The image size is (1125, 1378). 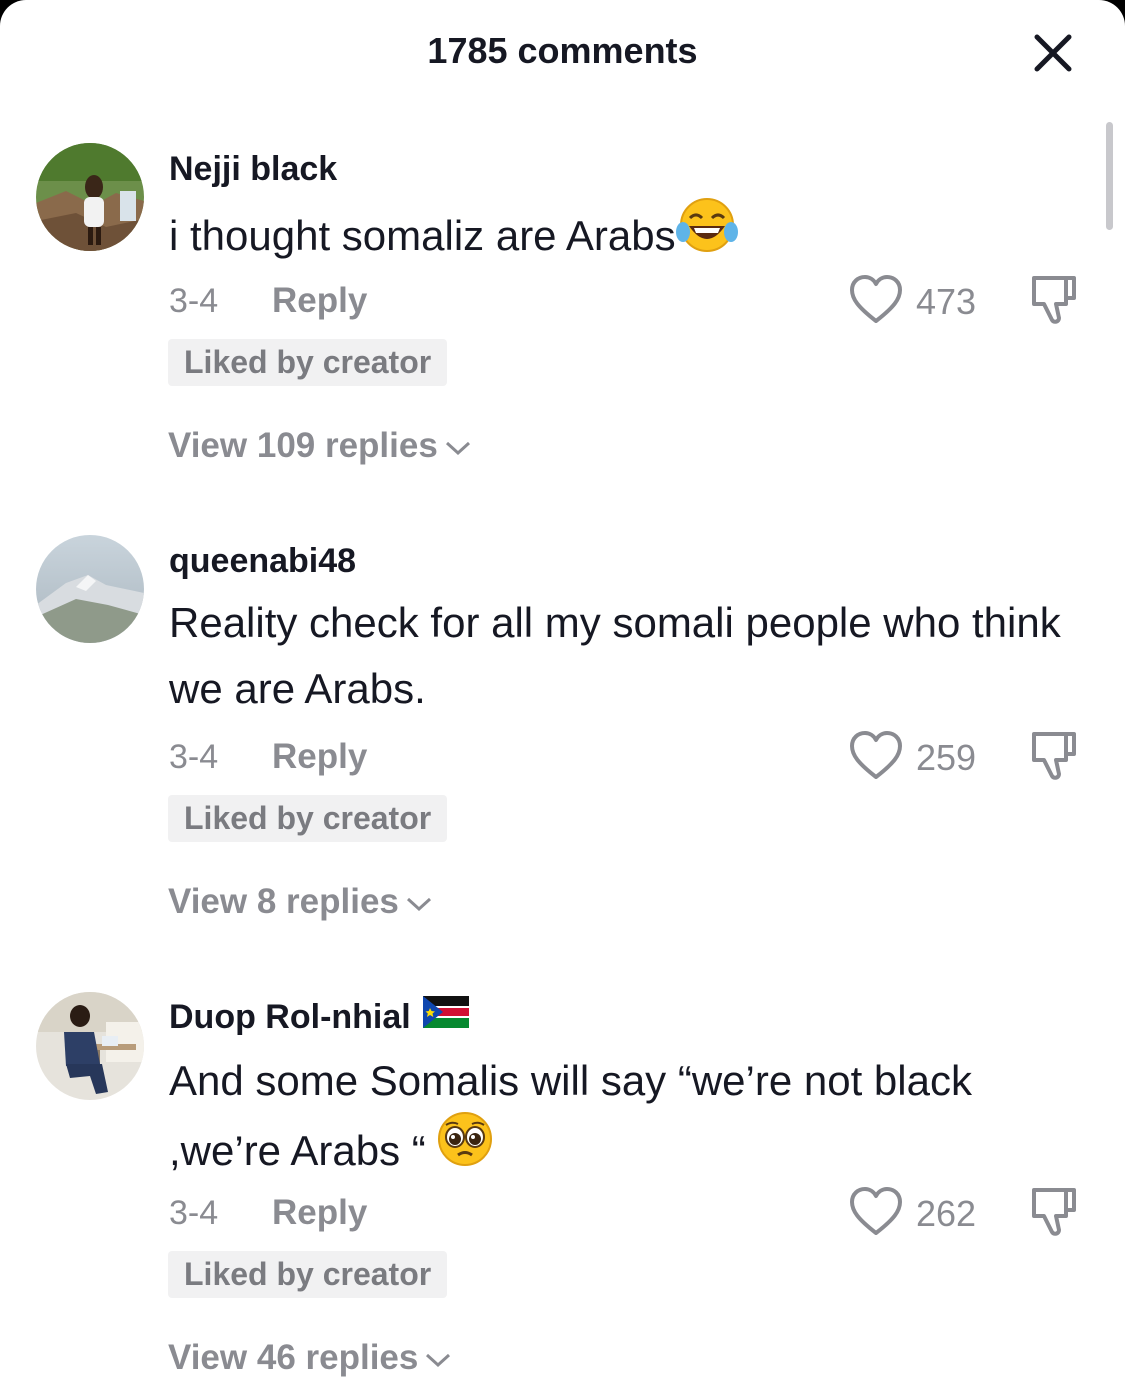 What do you see at coordinates (290, 1017) in the screenshot?
I see `username-text: Duop Rol-nhial` at bounding box center [290, 1017].